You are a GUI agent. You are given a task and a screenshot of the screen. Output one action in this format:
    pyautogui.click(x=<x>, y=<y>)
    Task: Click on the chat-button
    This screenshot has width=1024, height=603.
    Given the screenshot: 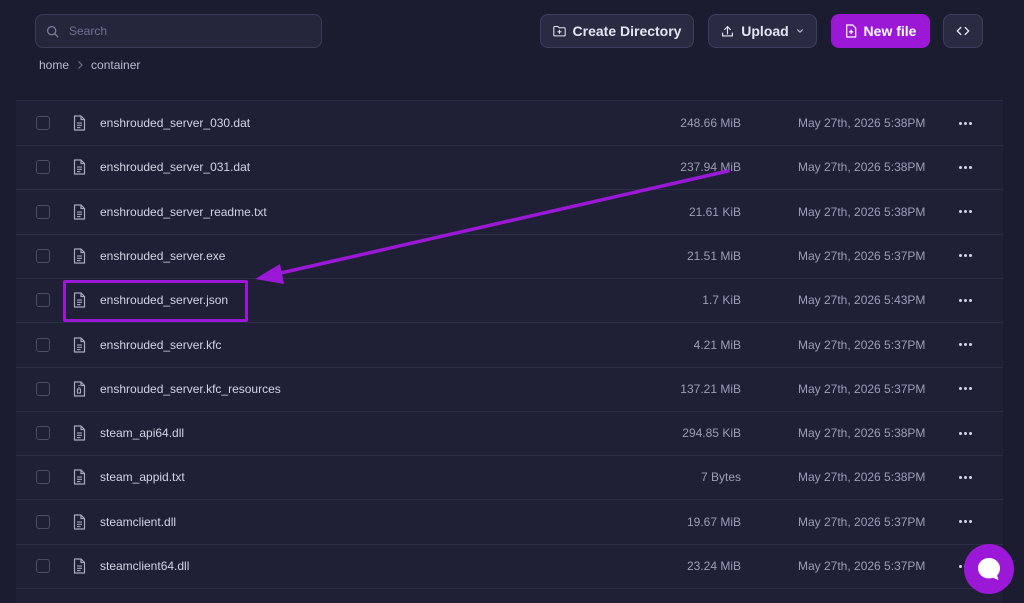 What is the action you would take?
    pyautogui.click(x=989, y=569)
    